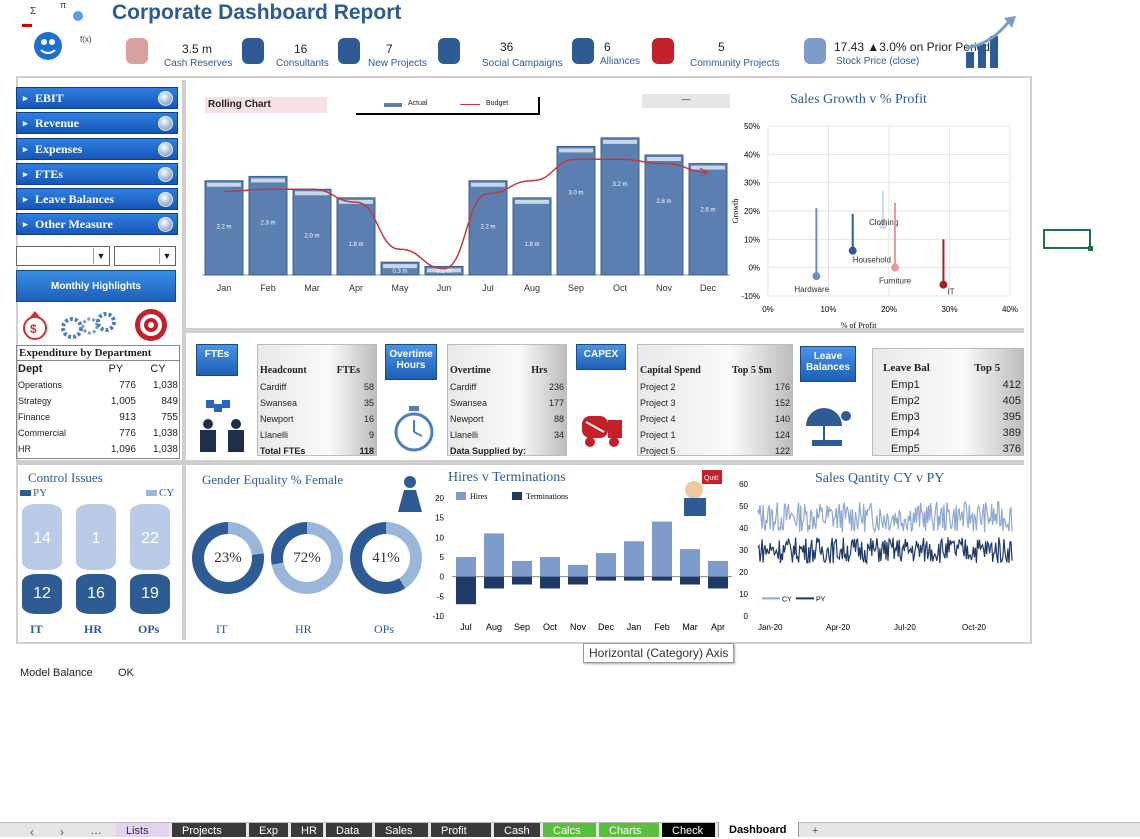  What do you see at coordinates (461, 830) in the screenshot?
I see `tab-profit: Profit` at bounding box center [461, 830].